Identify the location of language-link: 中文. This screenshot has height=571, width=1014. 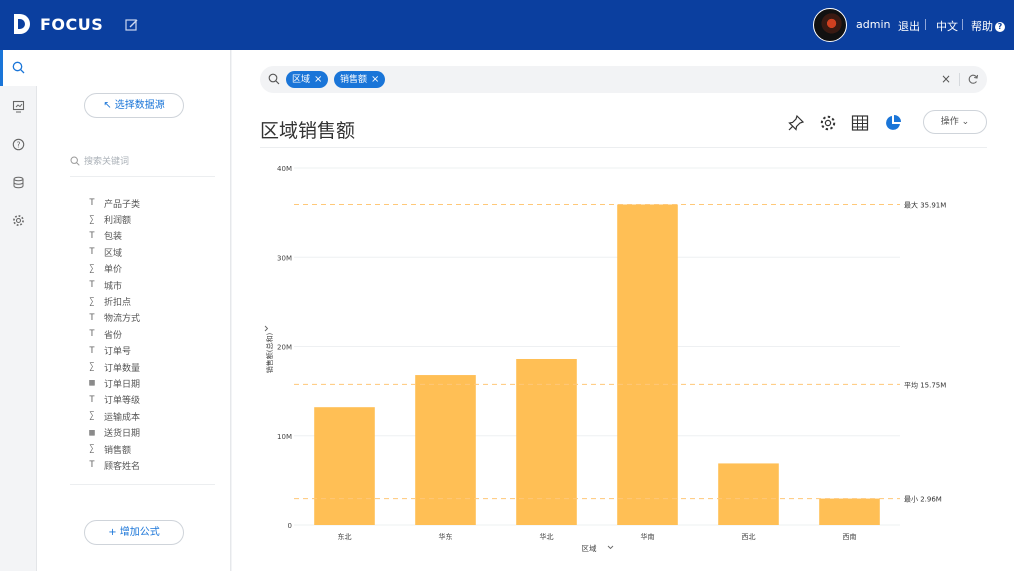
(947, 26).